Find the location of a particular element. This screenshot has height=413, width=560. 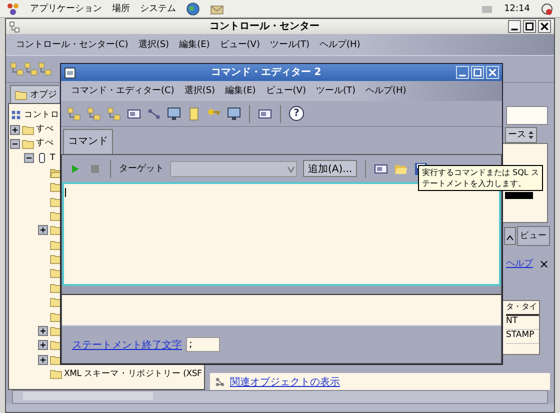

tree-item: XML スキーマ・リポジトリー (XSF is located at coordinates (133, 374).